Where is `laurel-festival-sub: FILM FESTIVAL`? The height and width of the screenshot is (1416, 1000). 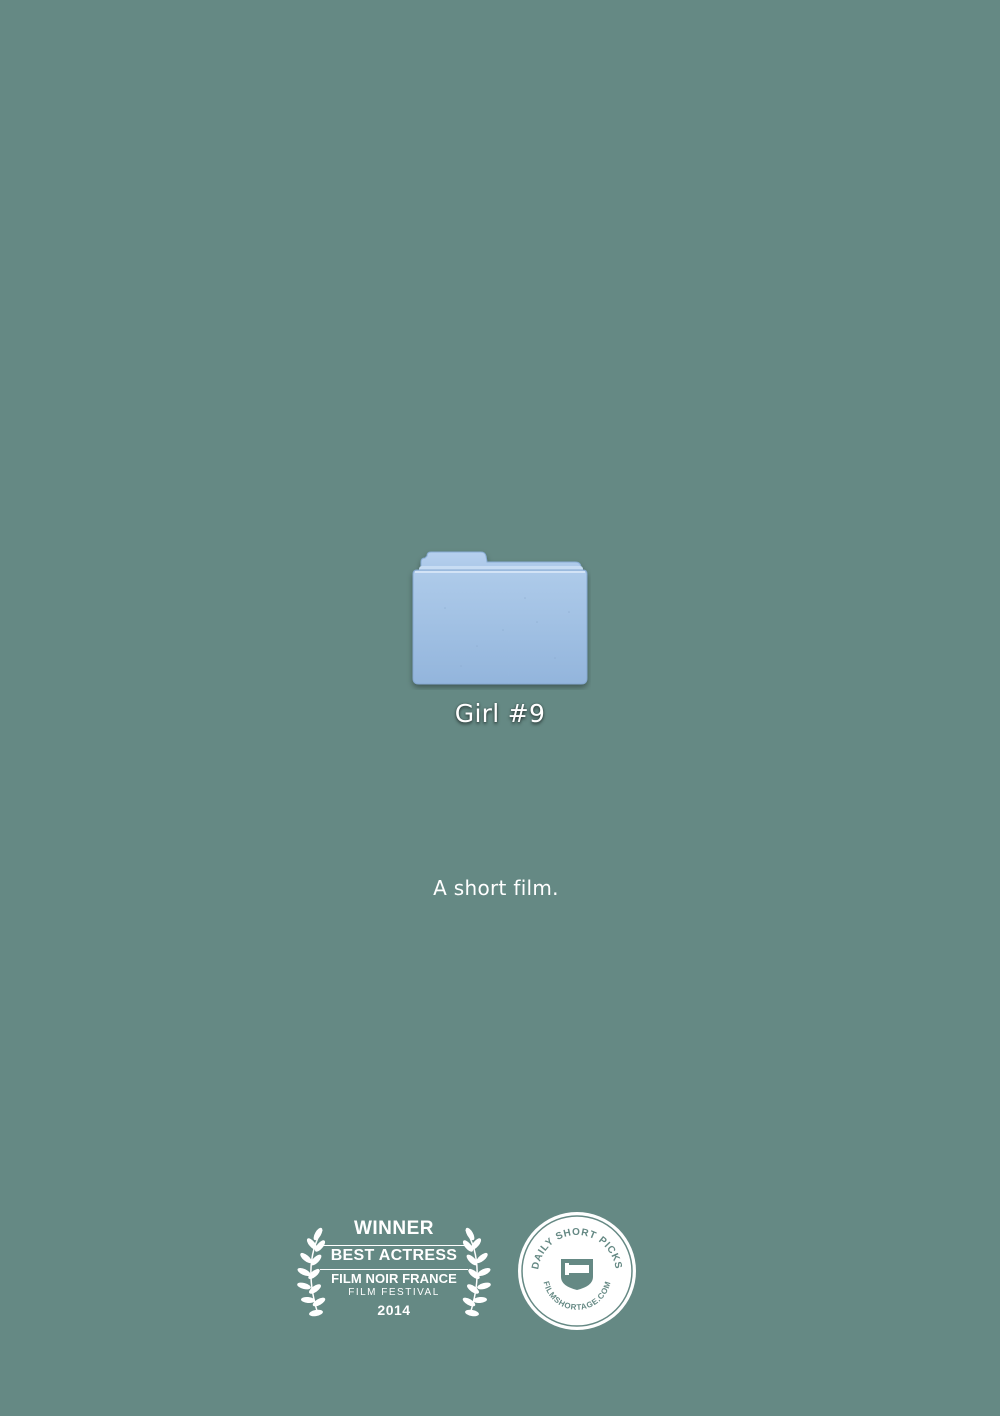
laurel-festival-sub: FILM FESTIVAL is located at coordinates (394, 1292).